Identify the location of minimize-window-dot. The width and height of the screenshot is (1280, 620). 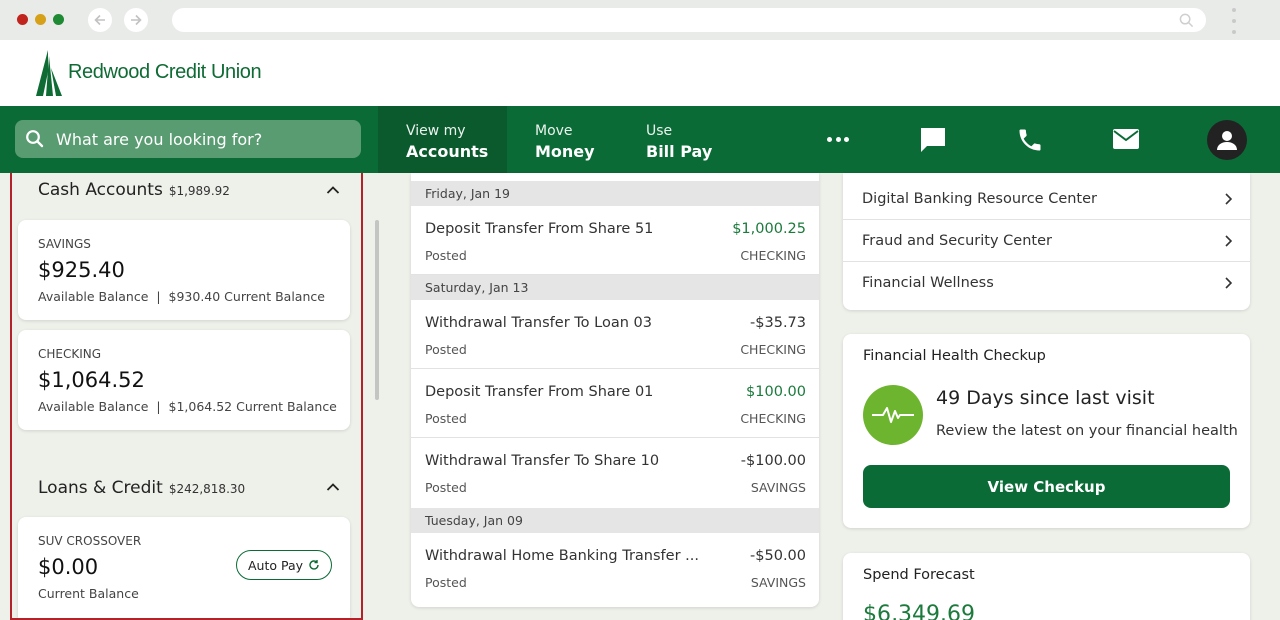
(40, 19).